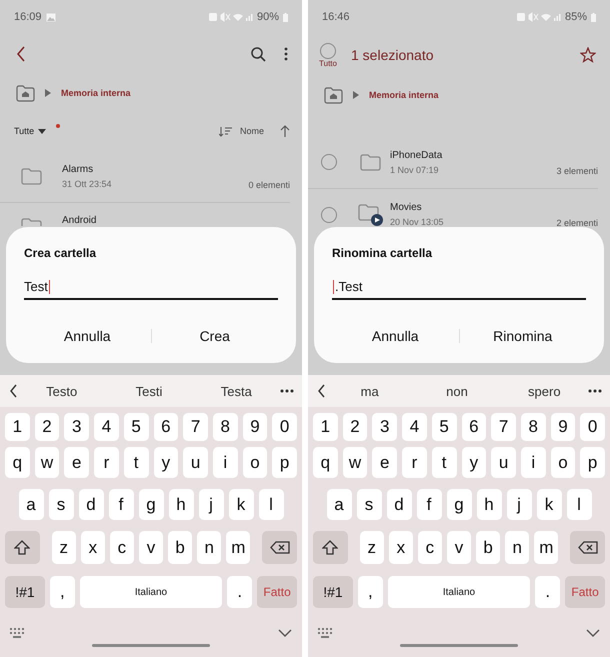 This screenshot has height=657, width=610. Describe the element at coordinates (106, 462) in the screenshot. I see `key: r` at that location.